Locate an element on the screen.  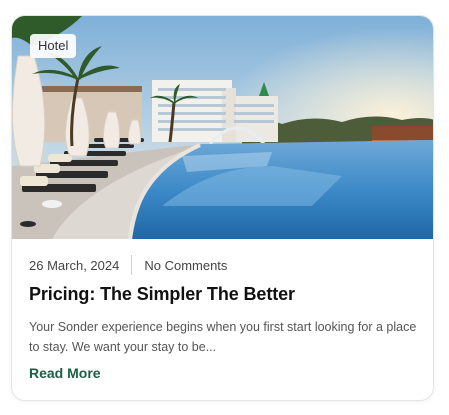
post-date: 26 March, 2024 is located at coordinates (74, 265).